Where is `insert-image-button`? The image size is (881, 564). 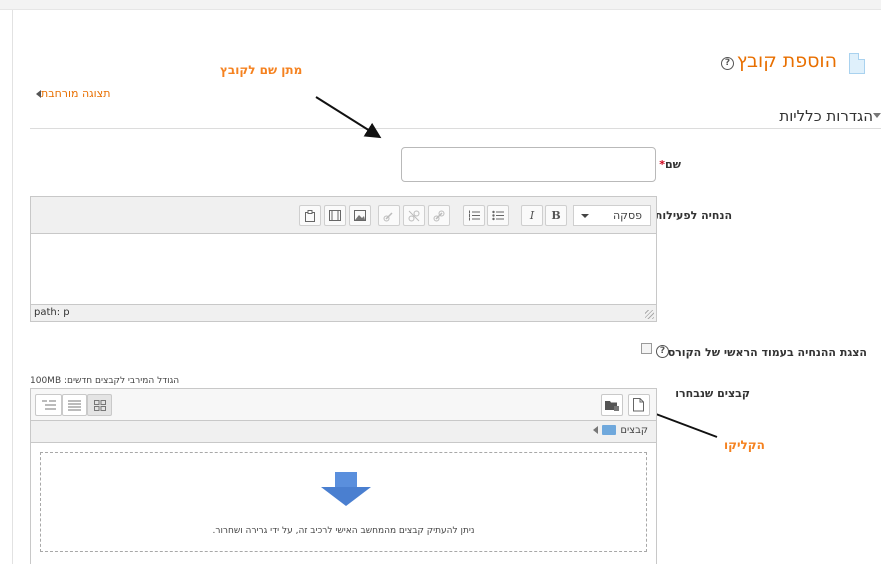
insert-image-button is located at coordinates (360, 215).